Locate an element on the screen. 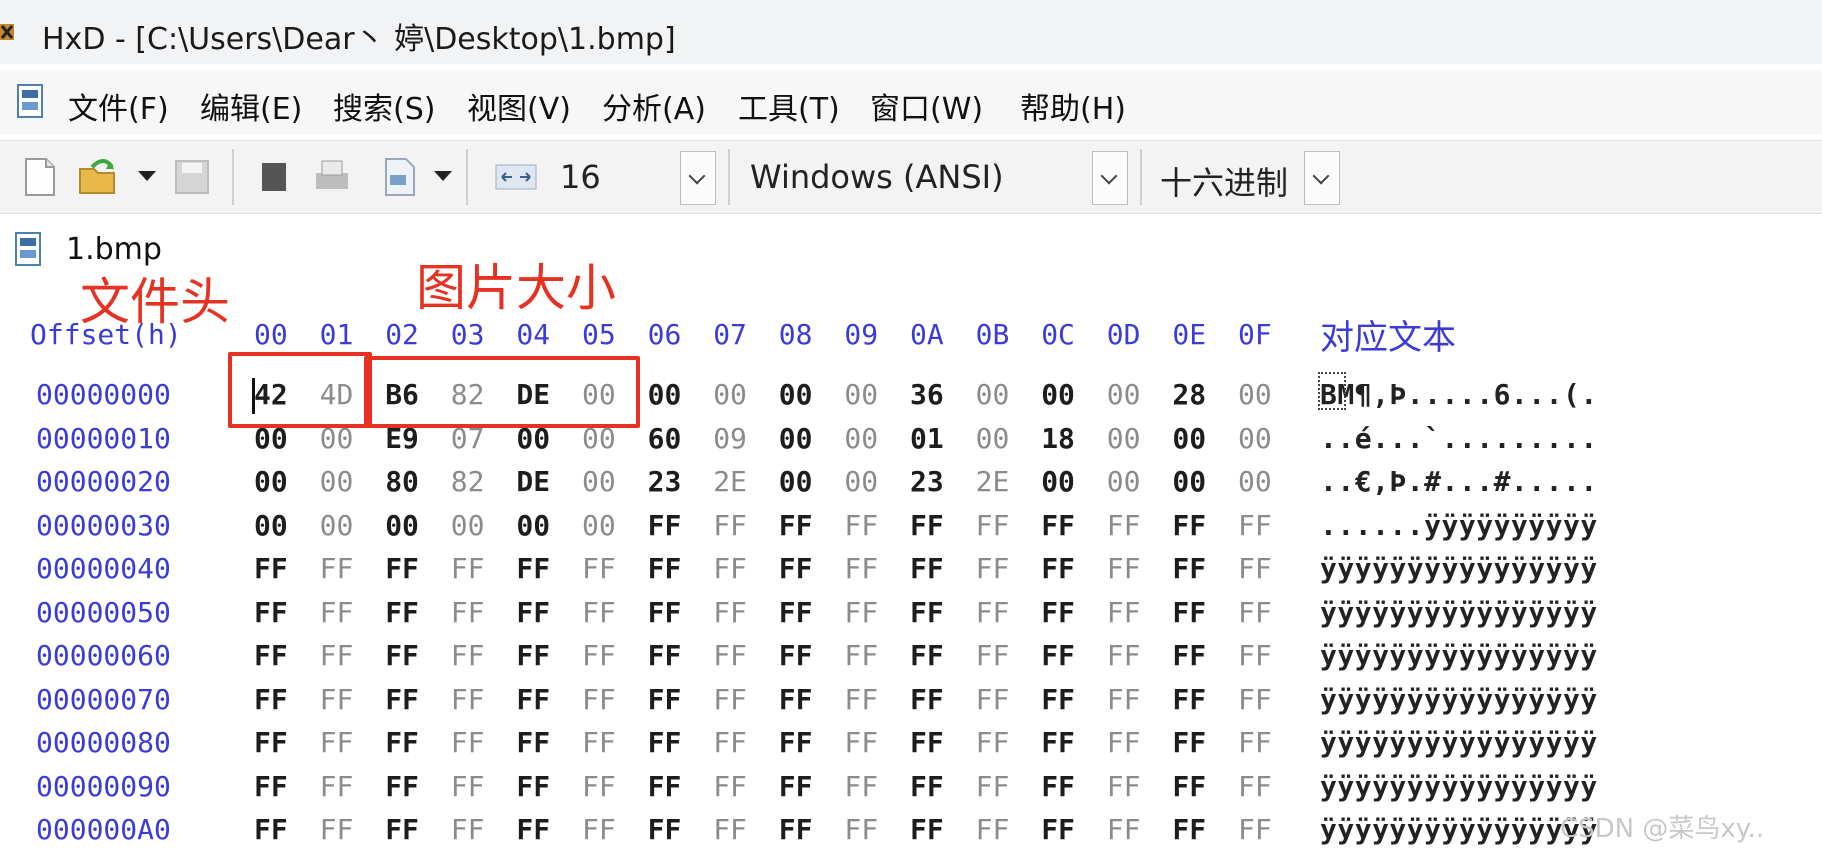  export-icon is located at coordinates (400, 177).